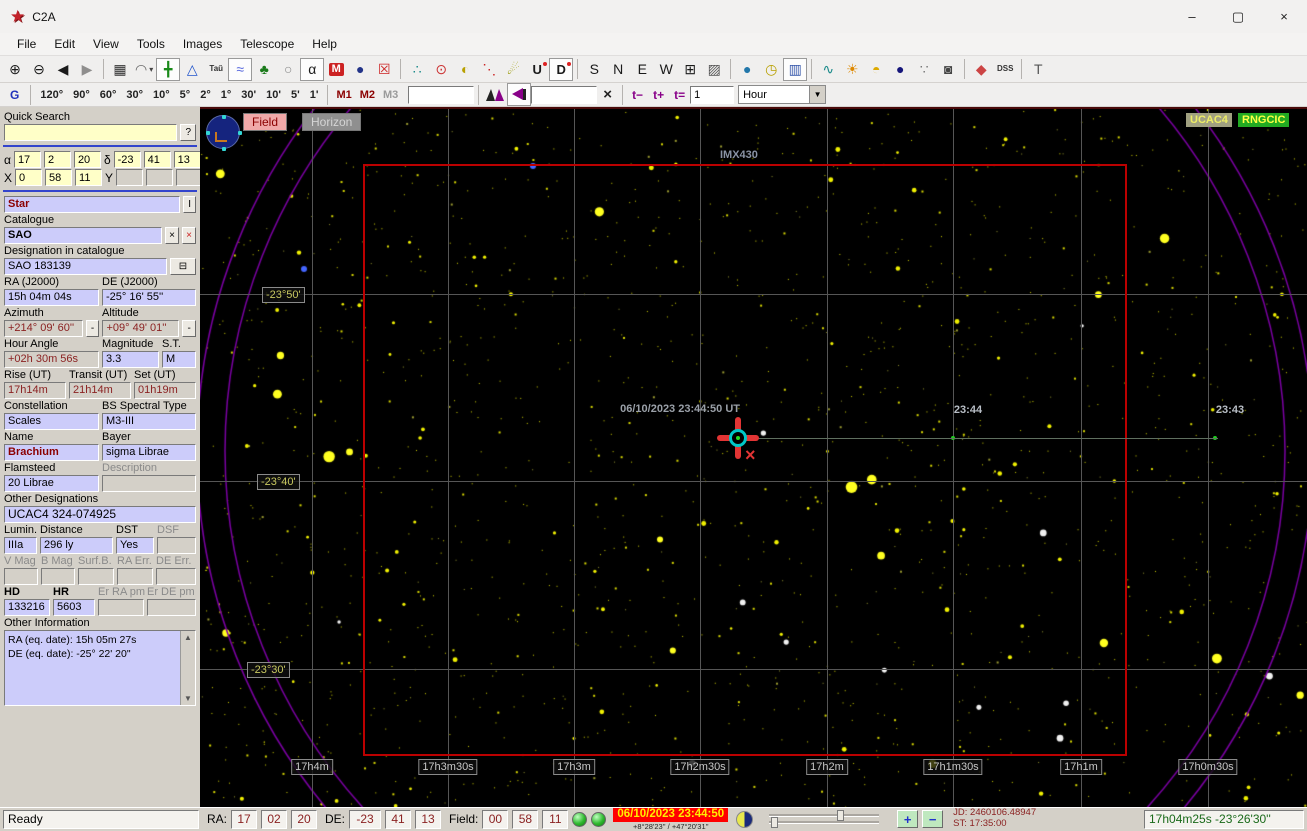 Image resolution: width=1307 pixels, height=831 pixels. Describe the element at coordinates (637, 95) in the screenshot. I see `time-minus-button: t−` at that location.